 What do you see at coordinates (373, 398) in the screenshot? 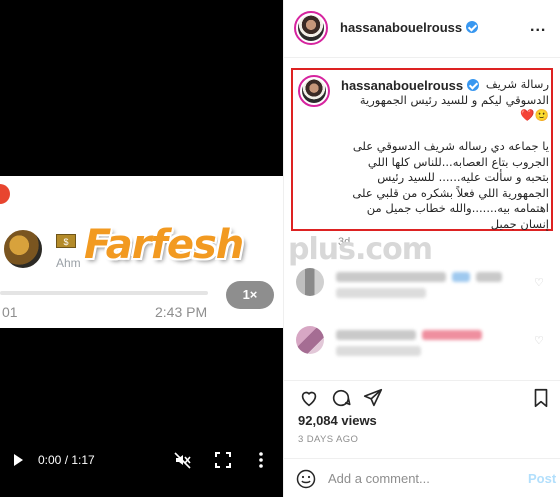
I see `share-icon` at bounding box center [373, 398].